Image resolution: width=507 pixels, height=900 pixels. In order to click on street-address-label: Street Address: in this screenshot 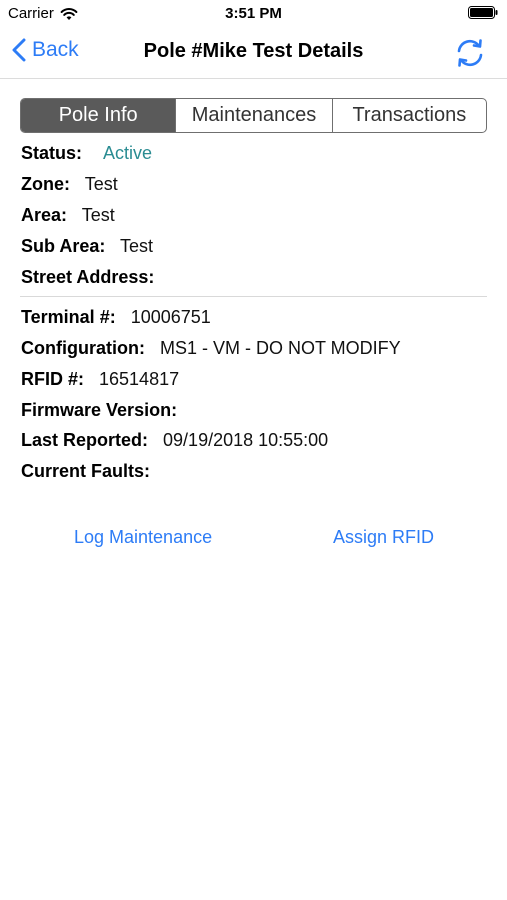, I will do `click(88, 277)`.